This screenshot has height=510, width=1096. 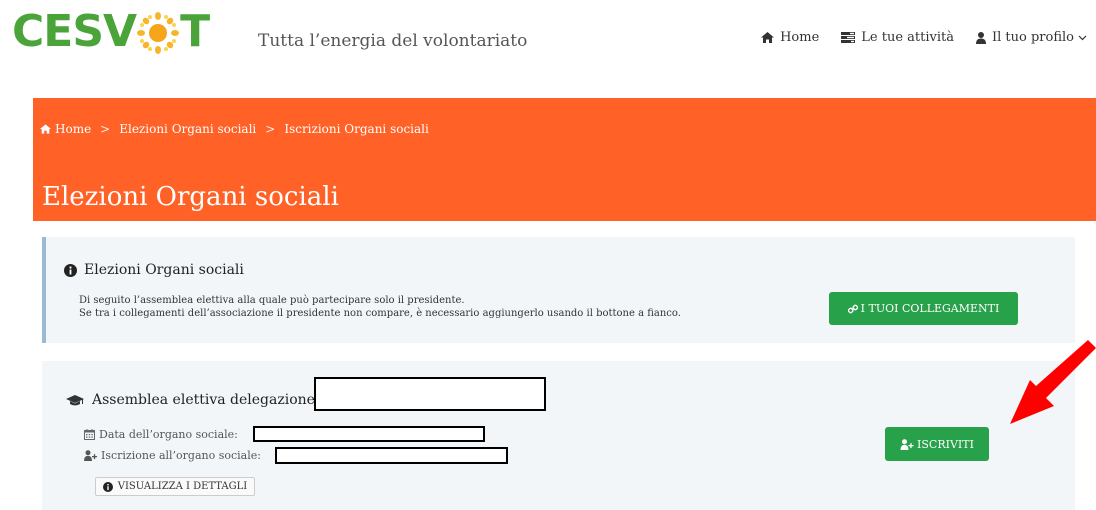 I want to click on logo-text-left: CESV, so click(x=74, y=31).